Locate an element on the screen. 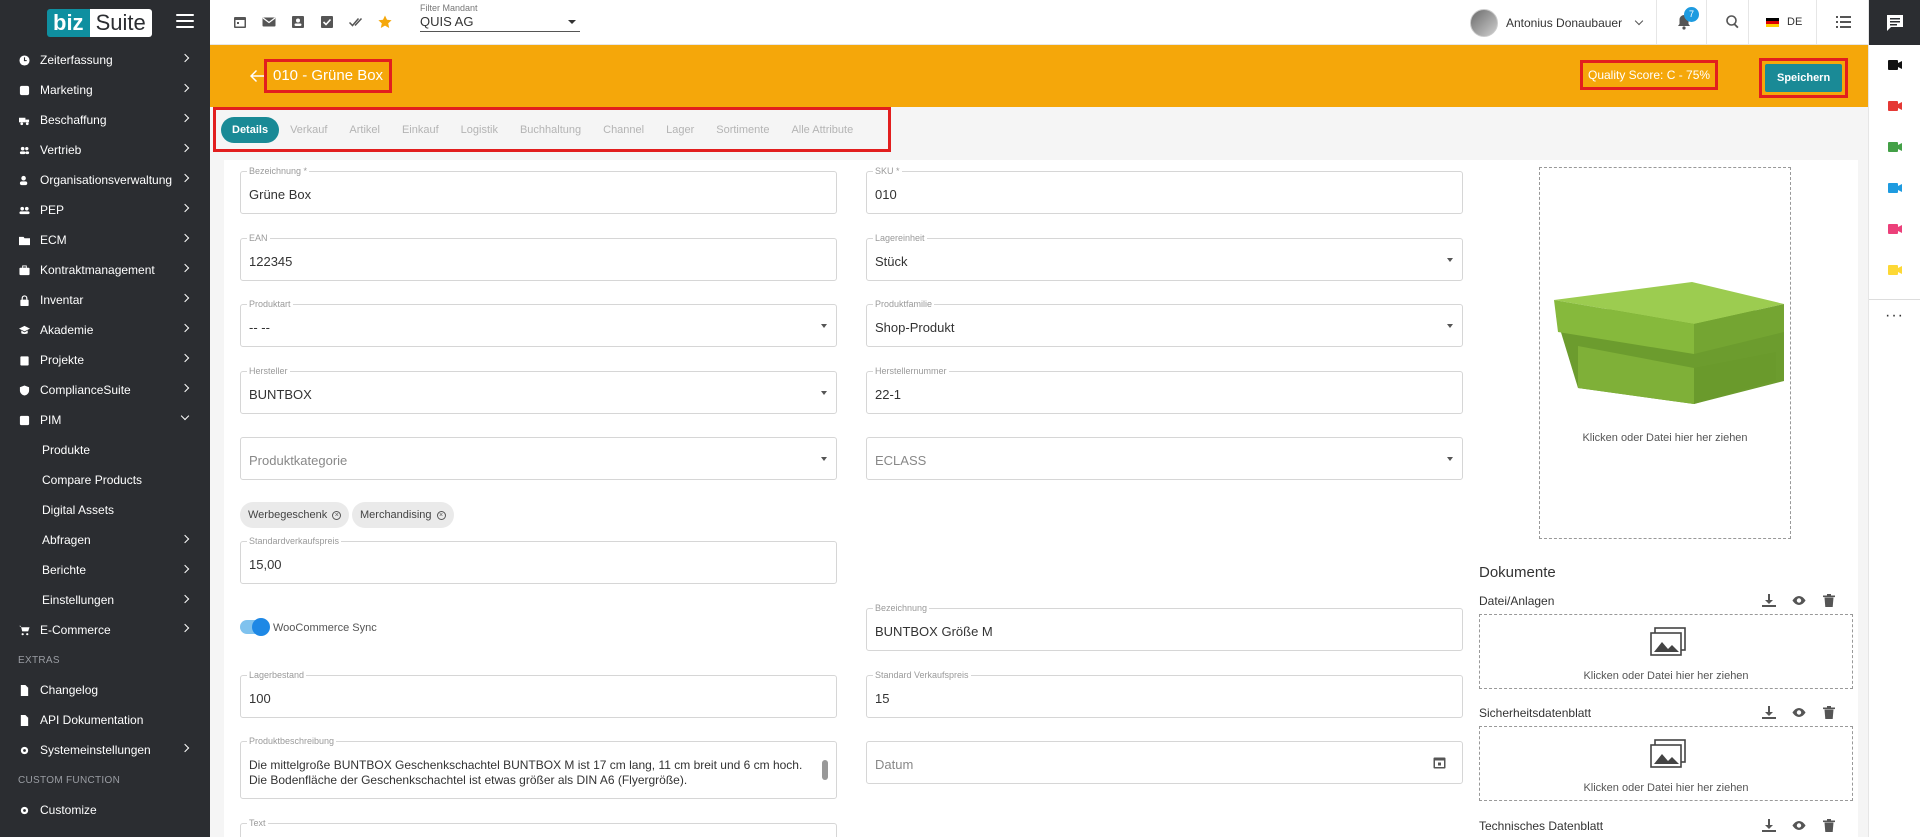  tab-lager: Lager is located at coordinates (680, 130).